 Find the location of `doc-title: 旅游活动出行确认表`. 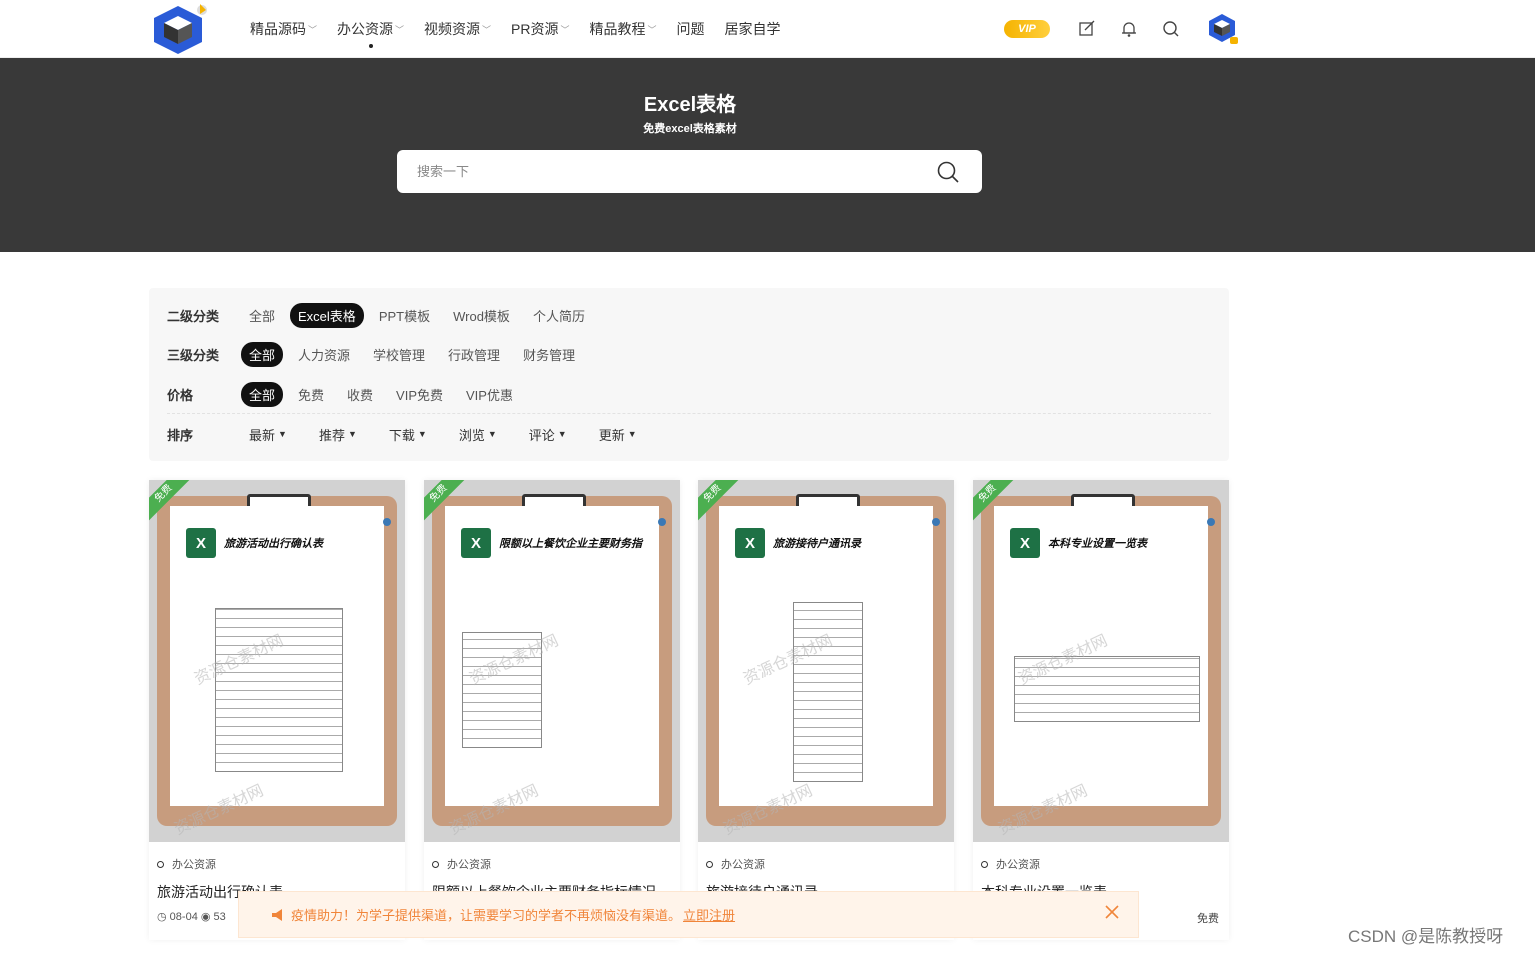

doc-title: 旅游活动出行确认表 is located at coordinates (273, 544).